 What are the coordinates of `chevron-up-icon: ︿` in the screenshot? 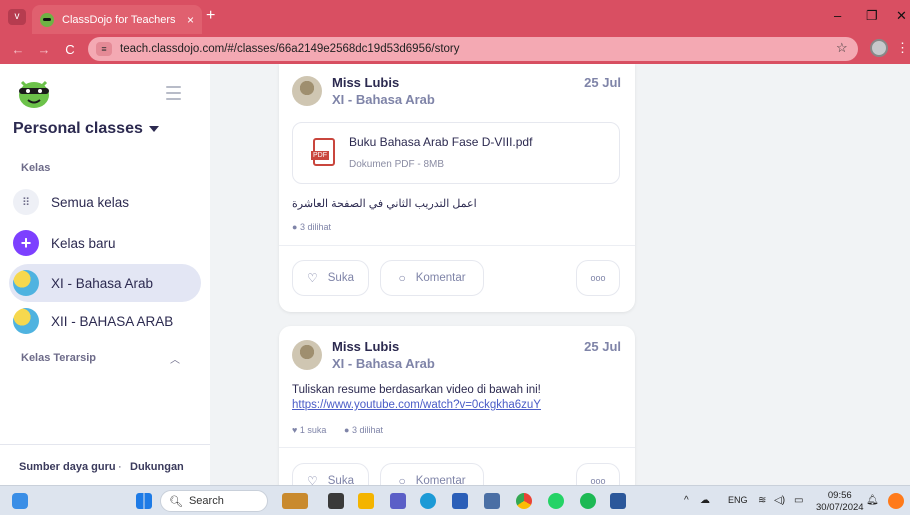 It's located at (175, 358).